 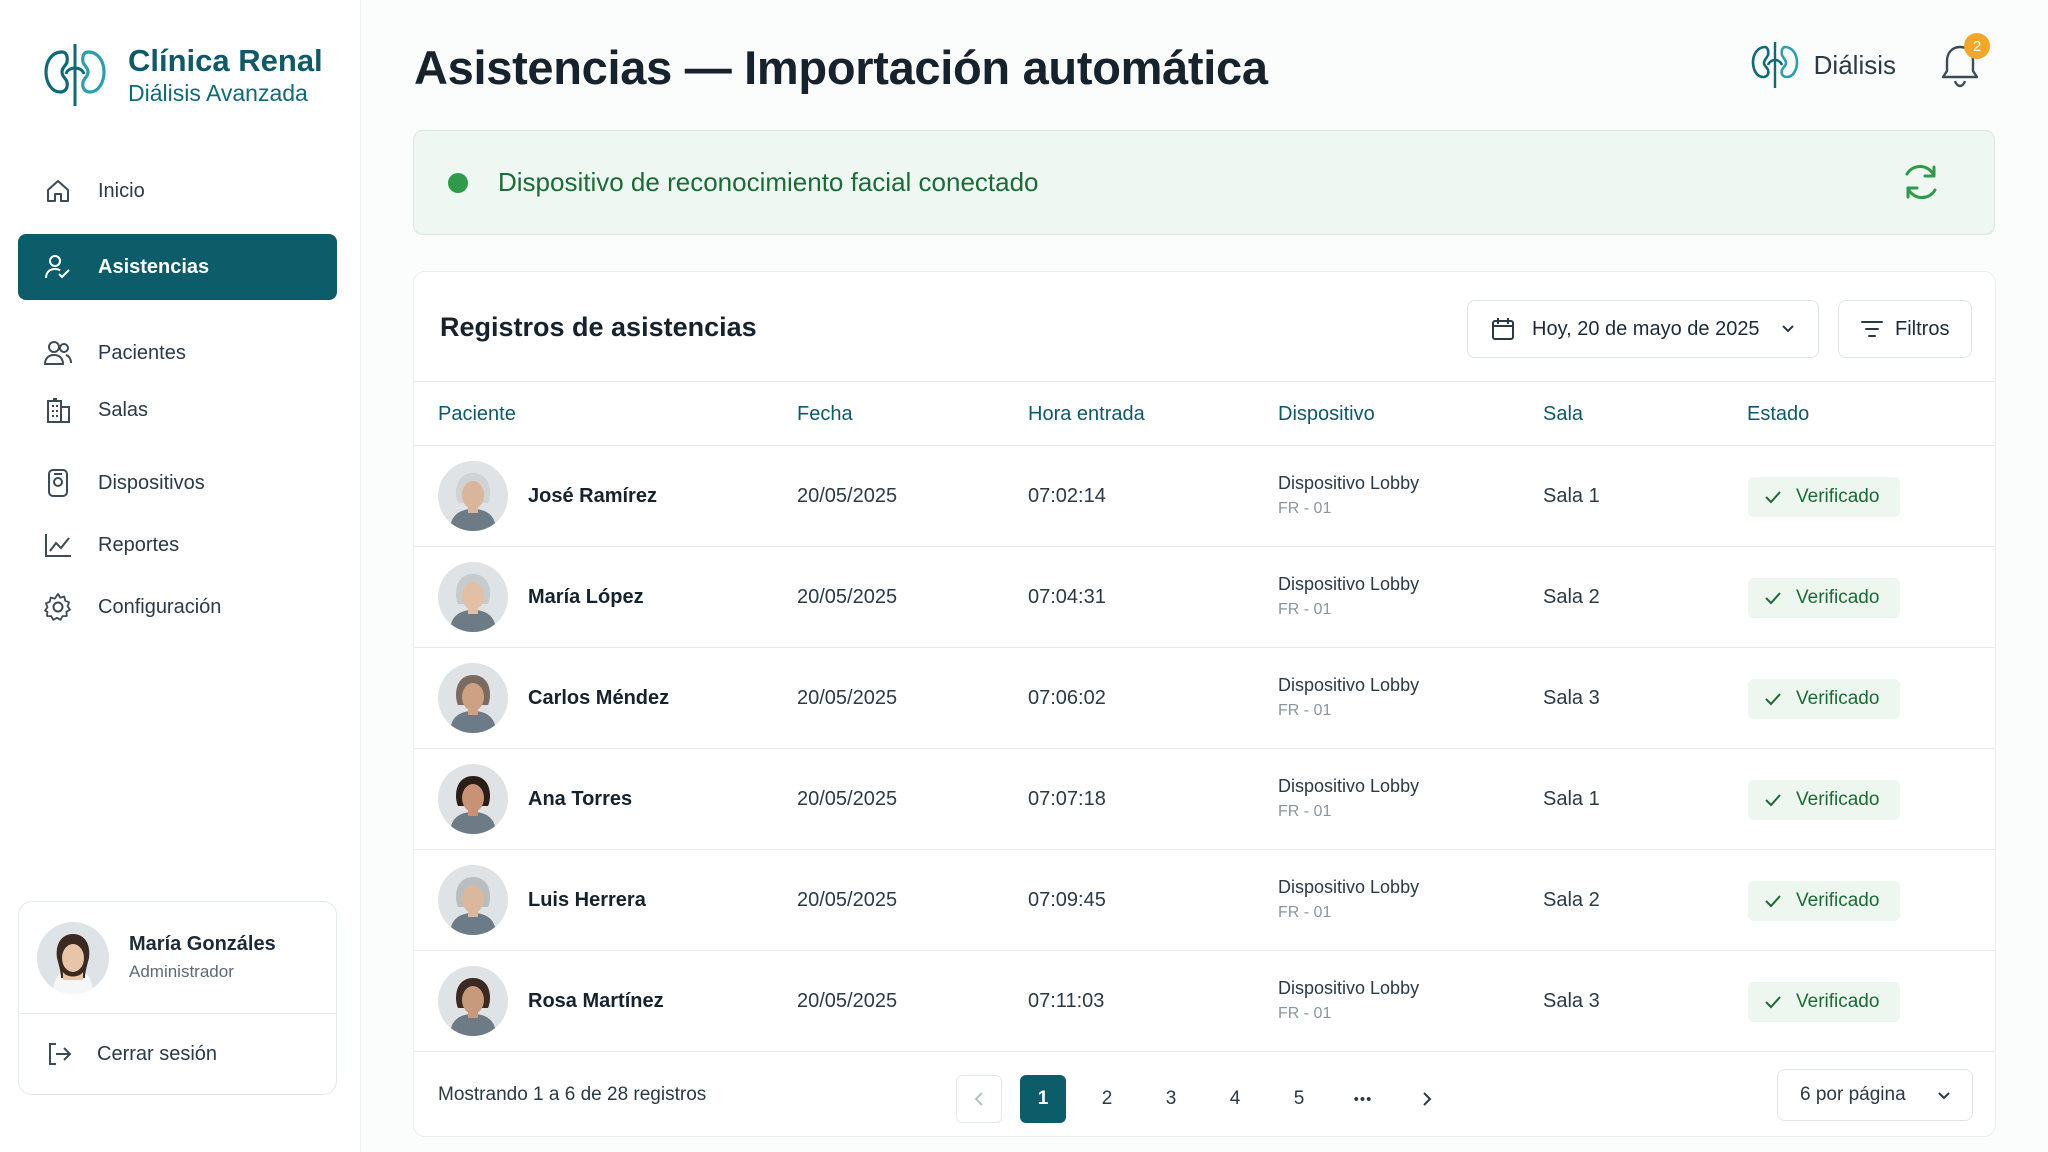 I want to click on patient-name: Rosa Martínez, so click(x=596, y=1001).